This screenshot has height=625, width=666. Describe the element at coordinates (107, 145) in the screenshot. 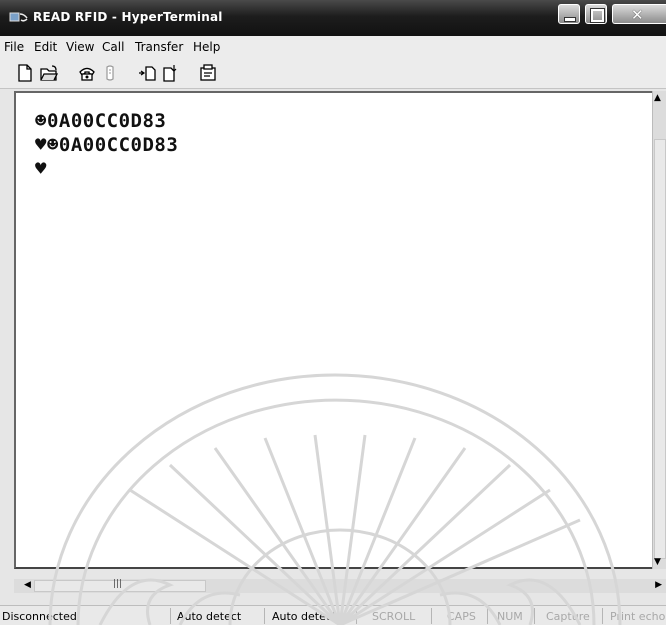

I see `terminal-line: ♥☻0A00CC0D83` at that location.